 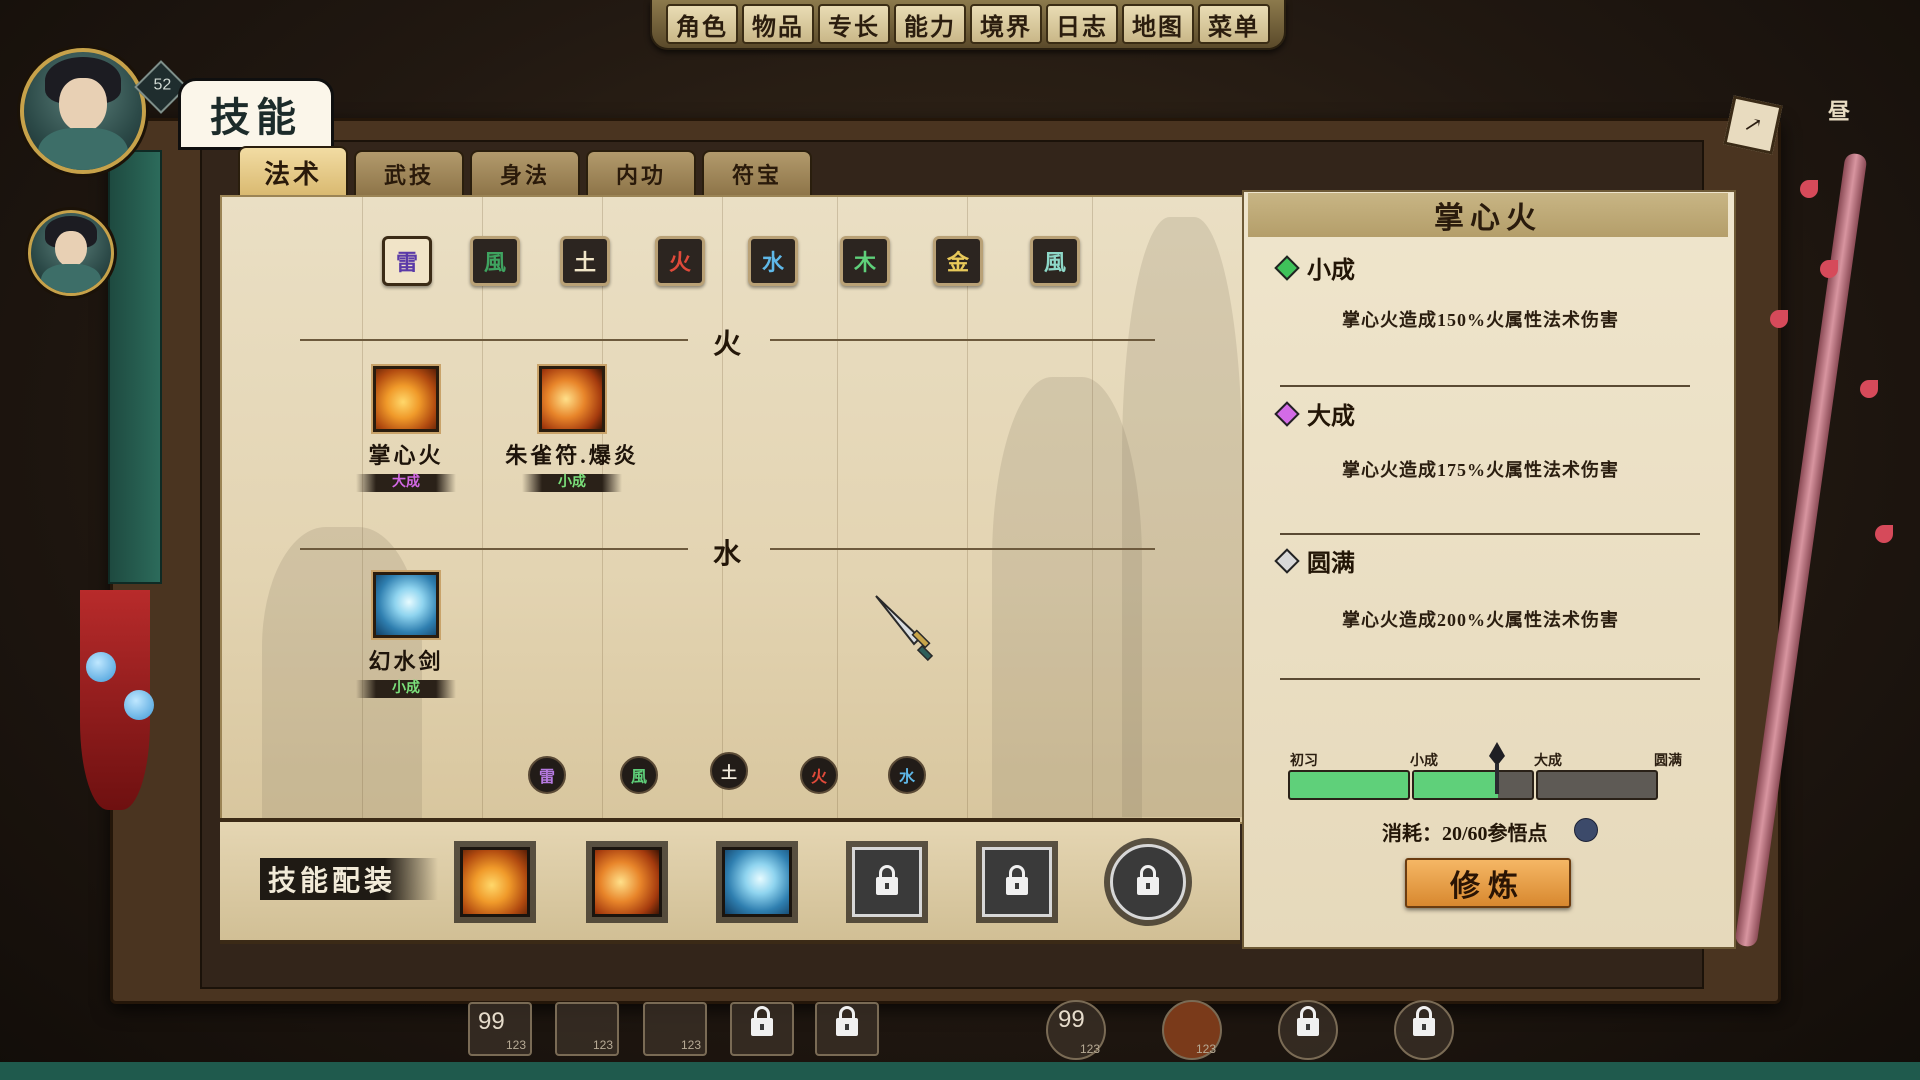 I want to click on tier-name: 小成, so click(x=1331, y=271).